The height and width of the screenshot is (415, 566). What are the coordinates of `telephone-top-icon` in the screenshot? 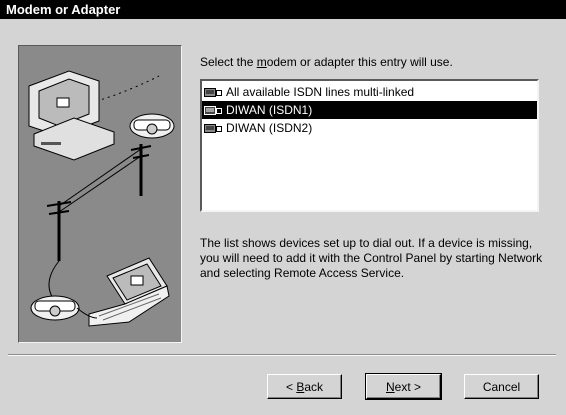 It's located at (152, 126).